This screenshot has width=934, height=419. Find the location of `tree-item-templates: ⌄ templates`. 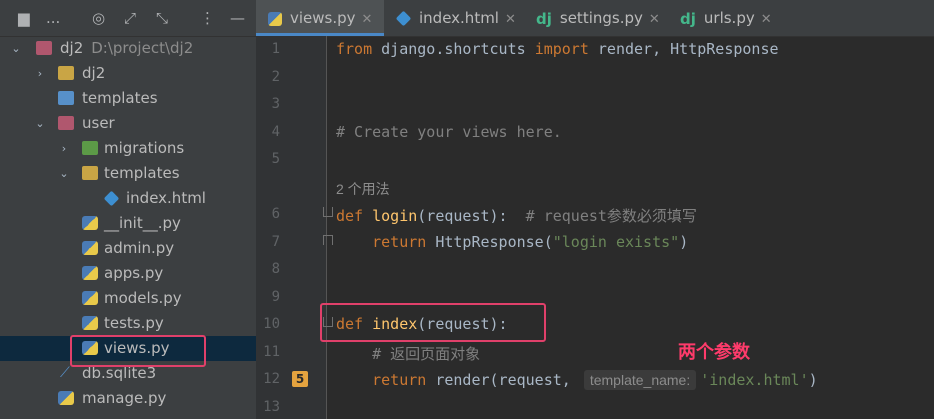

tree-item-templates: ⌄ templates is located at coordinates (128, 173).